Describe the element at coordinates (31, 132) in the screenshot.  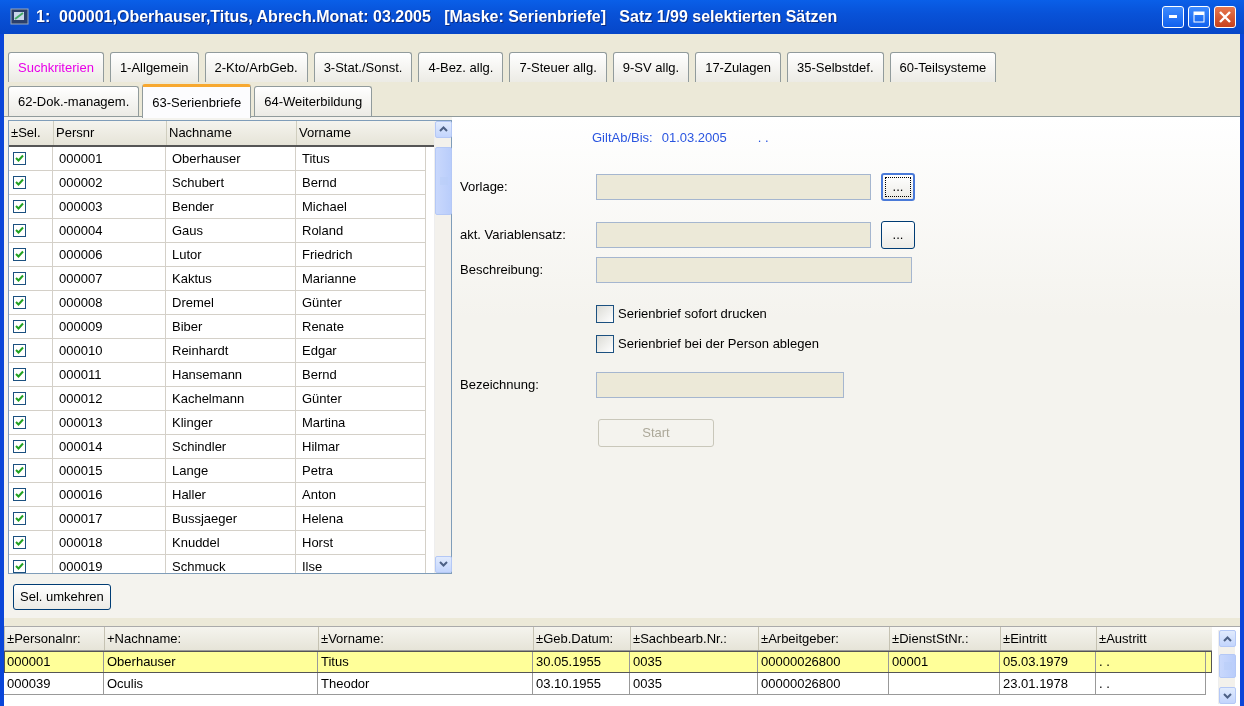
I see `column-header: ±Sel.` at that location.